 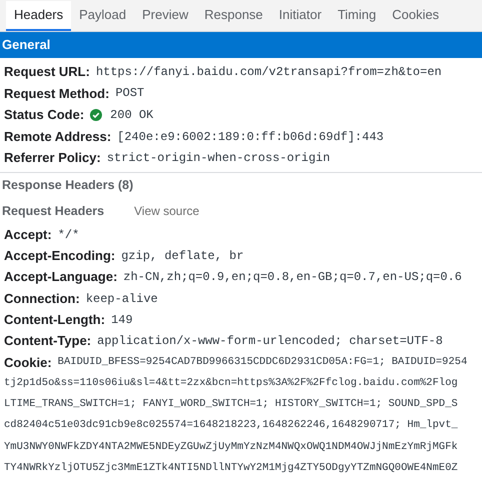 I want to click on header-name: Connection:, so click(x=42, y=299).